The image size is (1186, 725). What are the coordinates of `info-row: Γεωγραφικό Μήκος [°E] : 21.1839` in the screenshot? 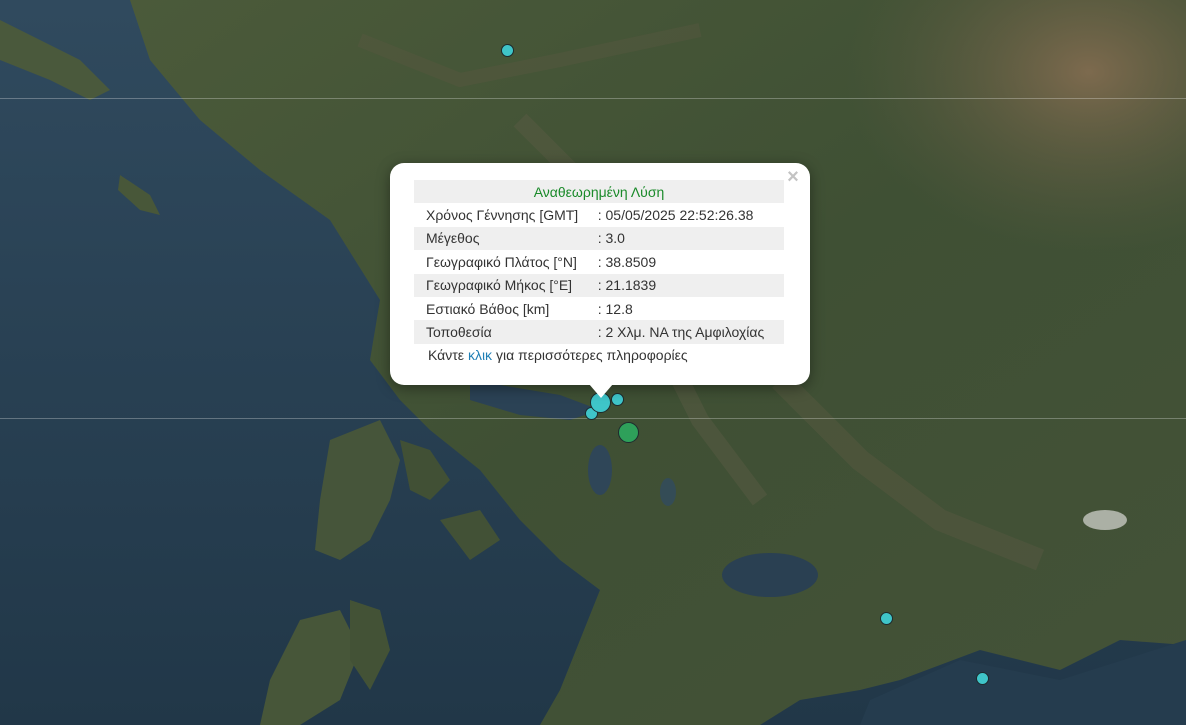 It's located at (599, 285).